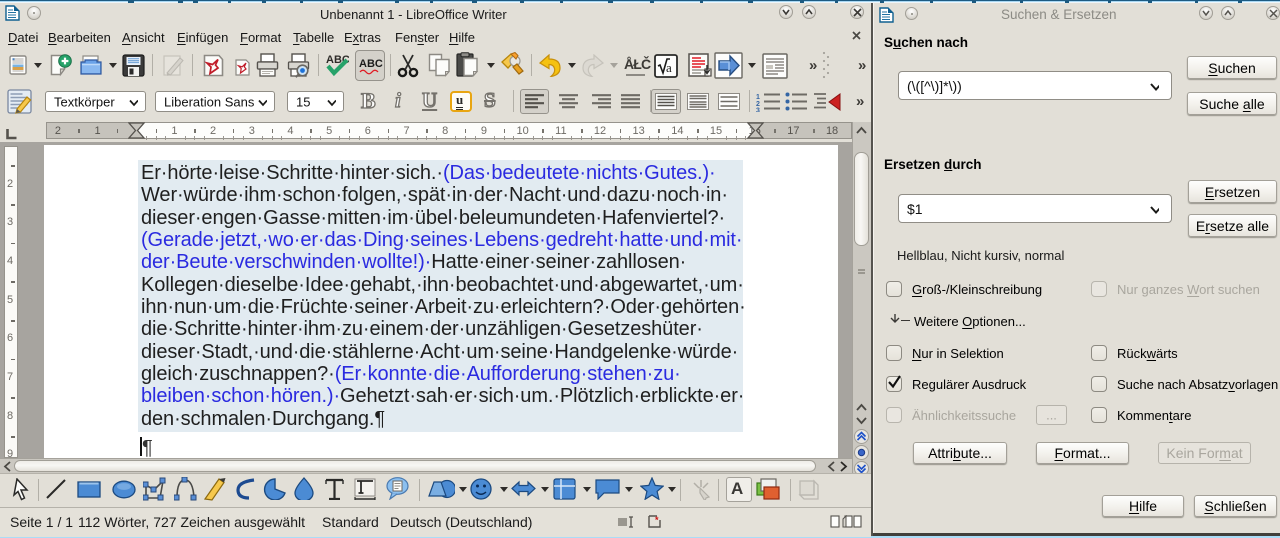 The height and width of the screenshot is (538, 1280). What do you see at coordinates (371, 64) in the screenshot?
I see `svg-text: ABC` at bounding box center [371, 64].